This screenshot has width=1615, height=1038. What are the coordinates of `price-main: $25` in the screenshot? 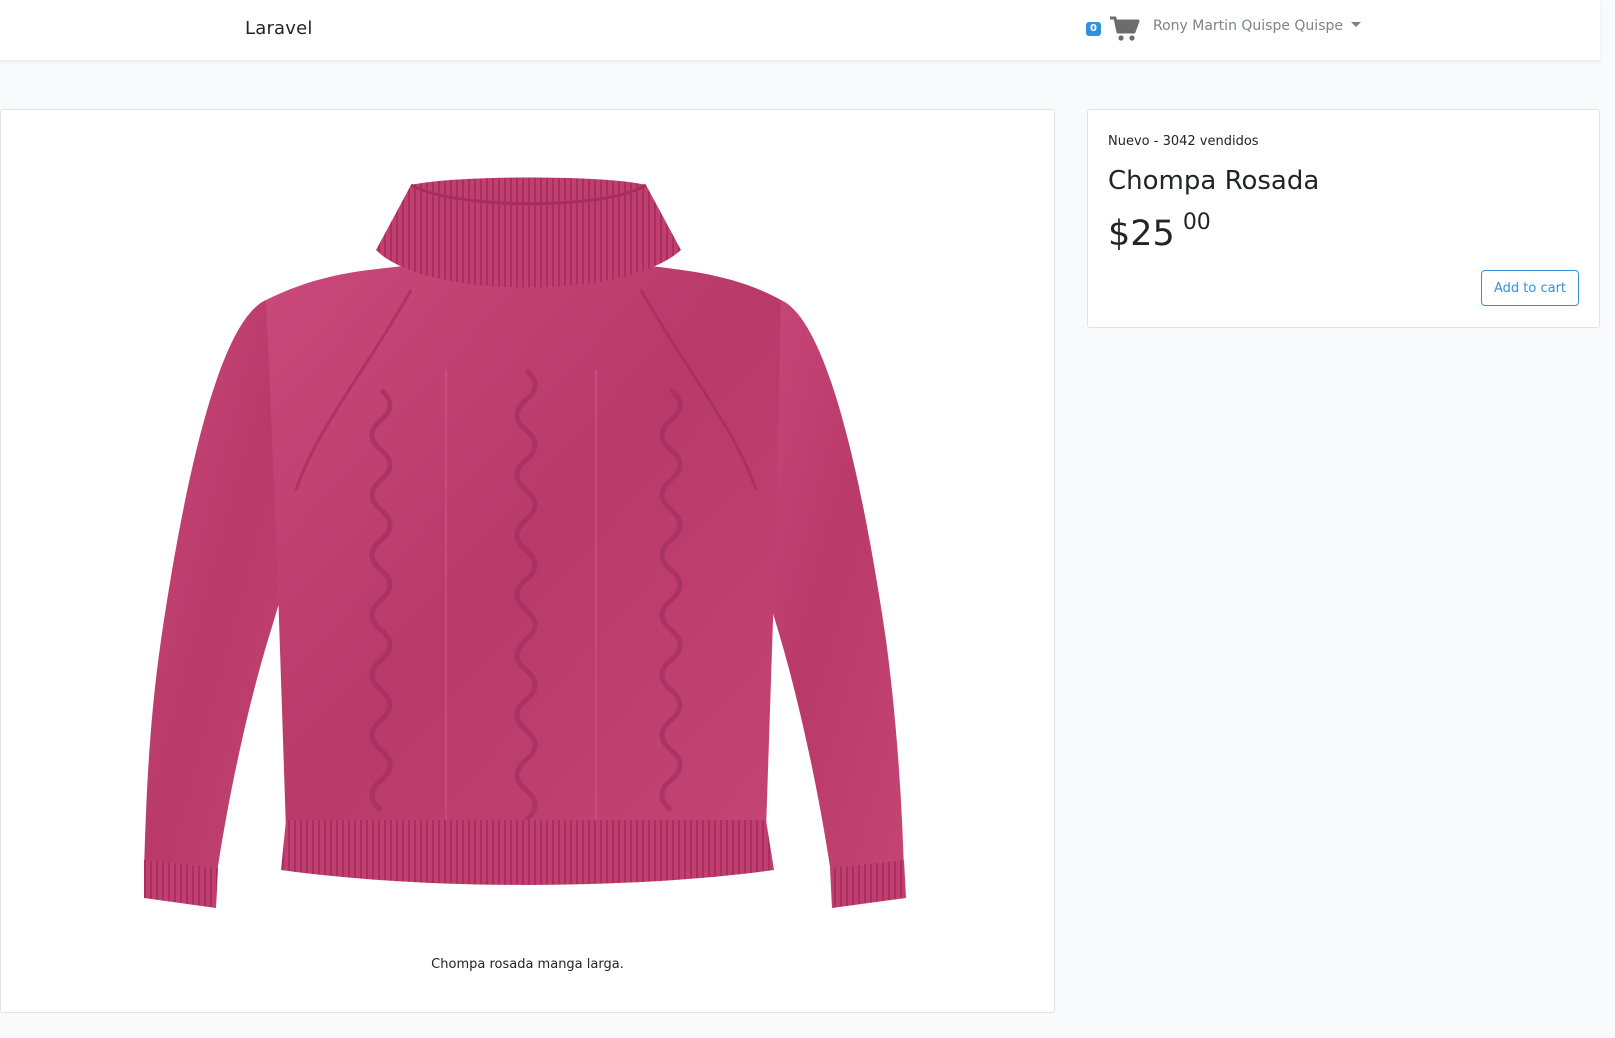 It's located at (1141, 234).